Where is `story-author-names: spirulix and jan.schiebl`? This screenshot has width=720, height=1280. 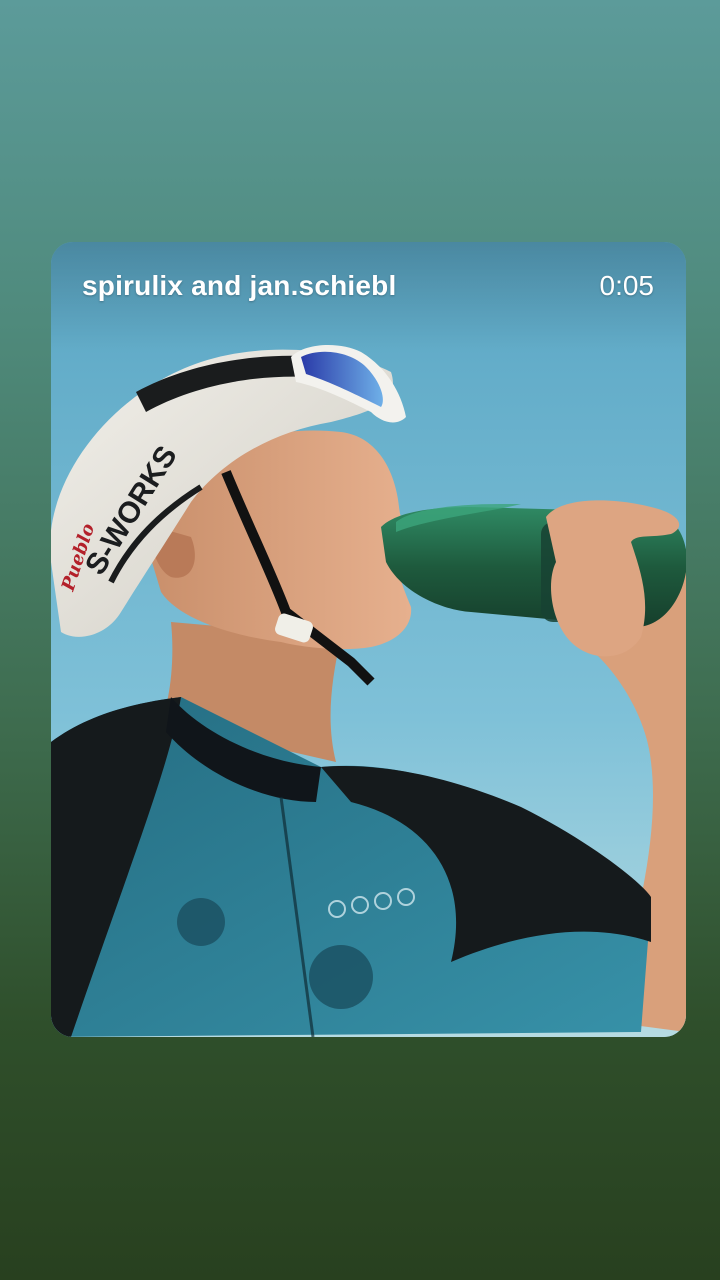
story-author-names: spirulix and jan.schiebl is located at coordinates (239, 286).